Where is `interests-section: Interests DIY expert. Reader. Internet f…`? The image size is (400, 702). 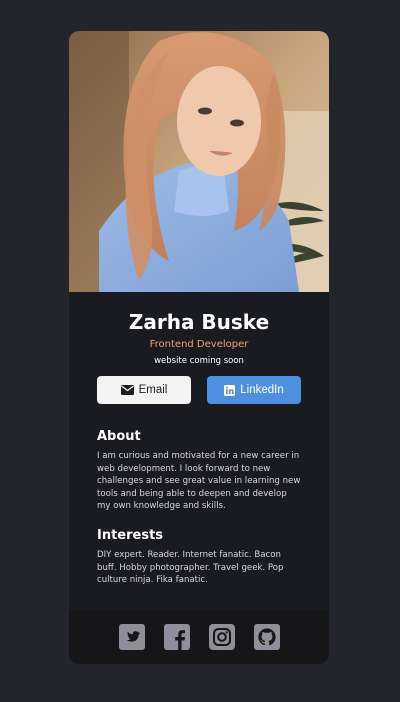 interests-section: Interests DIY expert. Reader. Internet f… is located at coordinates (199, 557).